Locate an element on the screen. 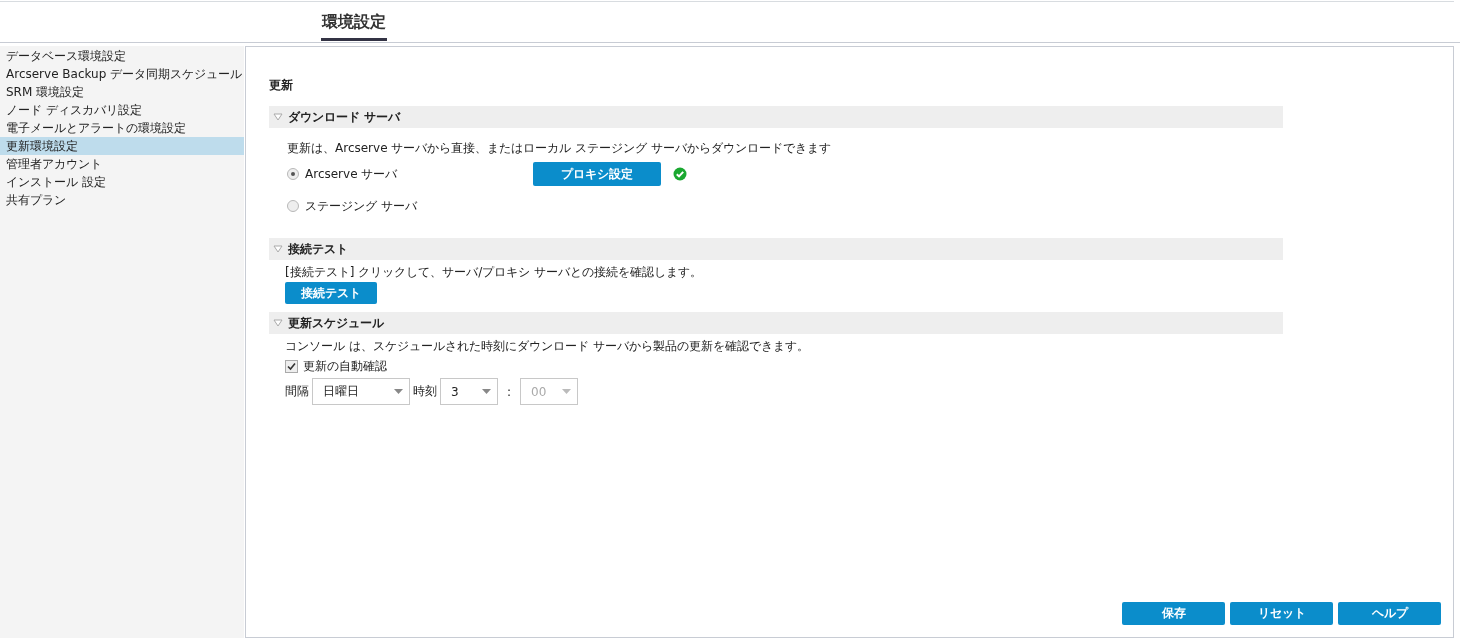 Image resolution: width=1460 pixels, height=639 pixels. description-text: [接続テスト] クリックして、サーバ/プロキシ サーバとの接続を確認します。 is located at coordinates (494, 272).